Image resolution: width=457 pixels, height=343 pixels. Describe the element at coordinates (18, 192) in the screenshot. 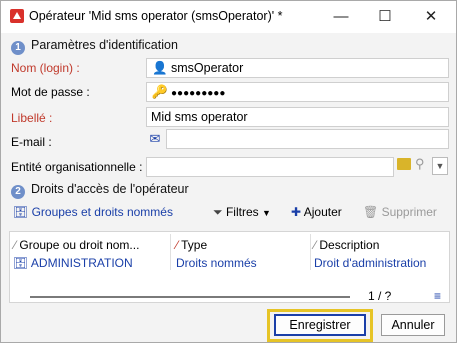

I see `step-number-2: 2` at that location.